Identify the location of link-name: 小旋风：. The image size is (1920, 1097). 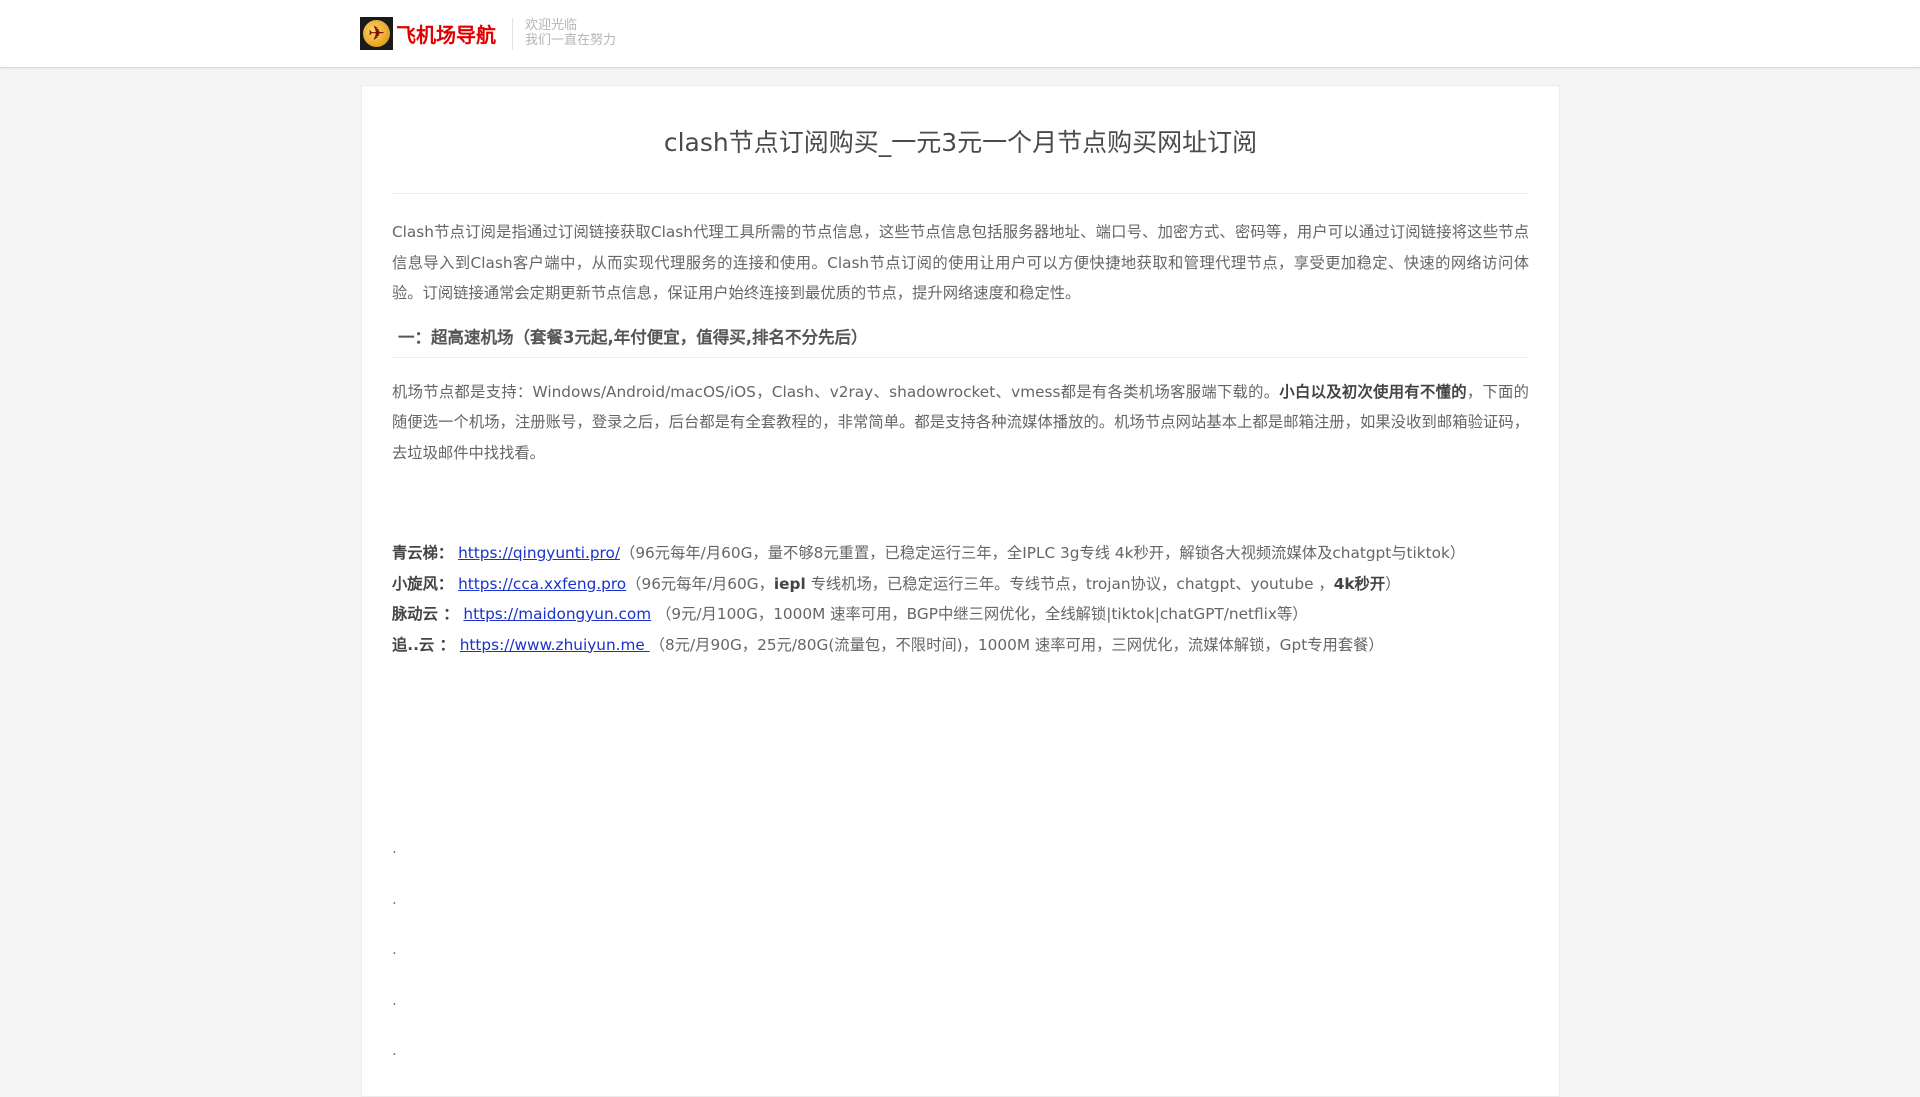
(423, 583).